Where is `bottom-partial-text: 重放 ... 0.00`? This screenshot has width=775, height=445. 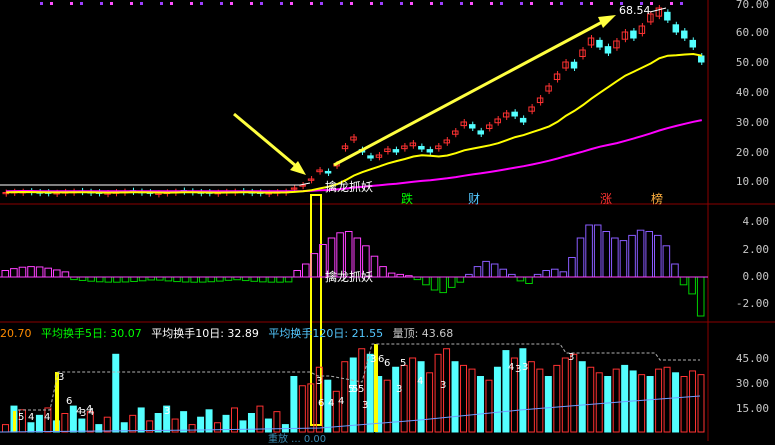 bottom-partial-text: 重放 ... 0.00 is located at coordinates (297, 439).